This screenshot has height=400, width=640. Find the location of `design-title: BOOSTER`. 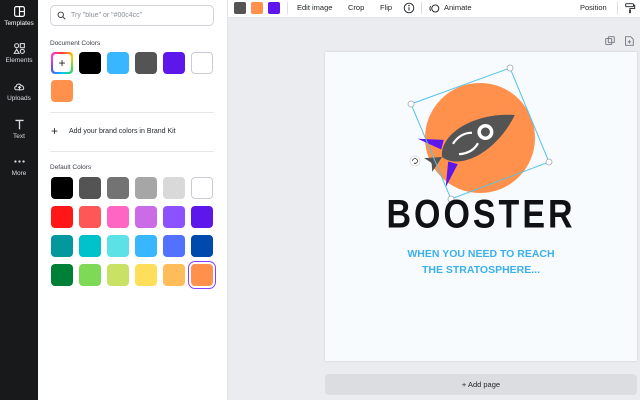

design-title: BOOSTER is located at coordinates (481, 215).